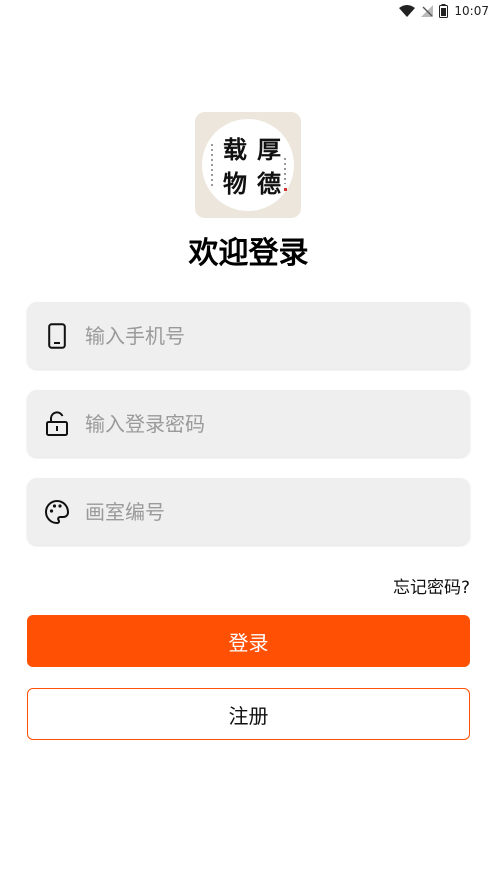 This screenshot has height=883, width=497. What do you see at coordinates (235, 149) in the screenshot?
I see `logo-char-zai: 载` at bounding box center [235, 149].